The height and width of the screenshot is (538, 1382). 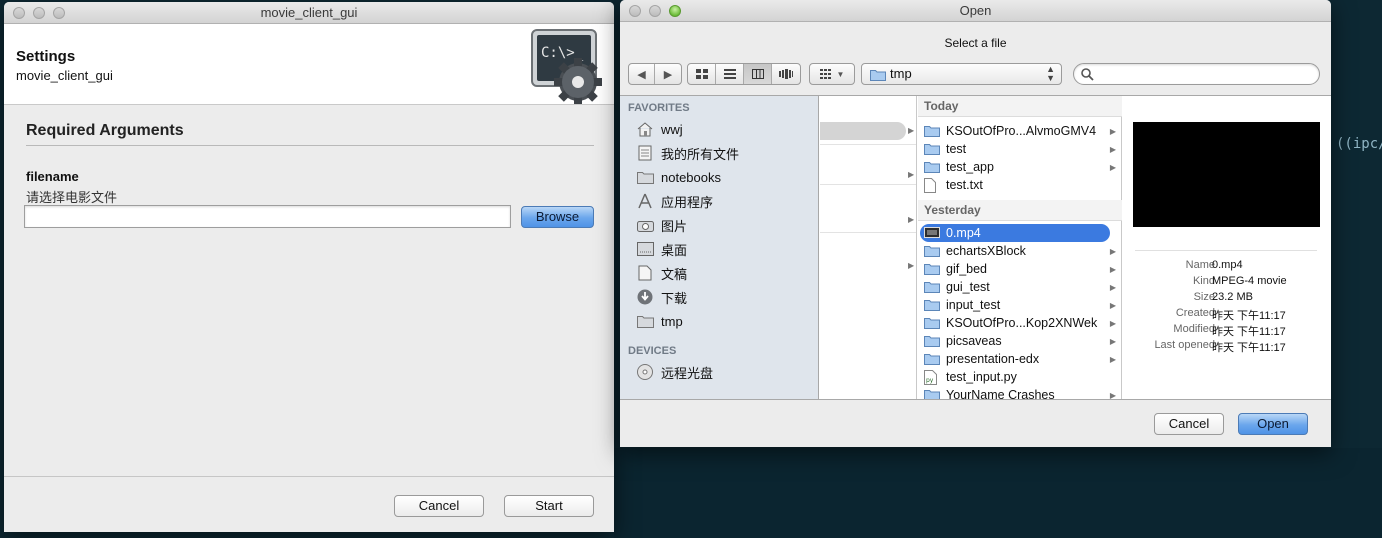 What do you see at coordinates (645, 226) in the screenshot?
I see `camera-icon` at bounding box center [645, 226].